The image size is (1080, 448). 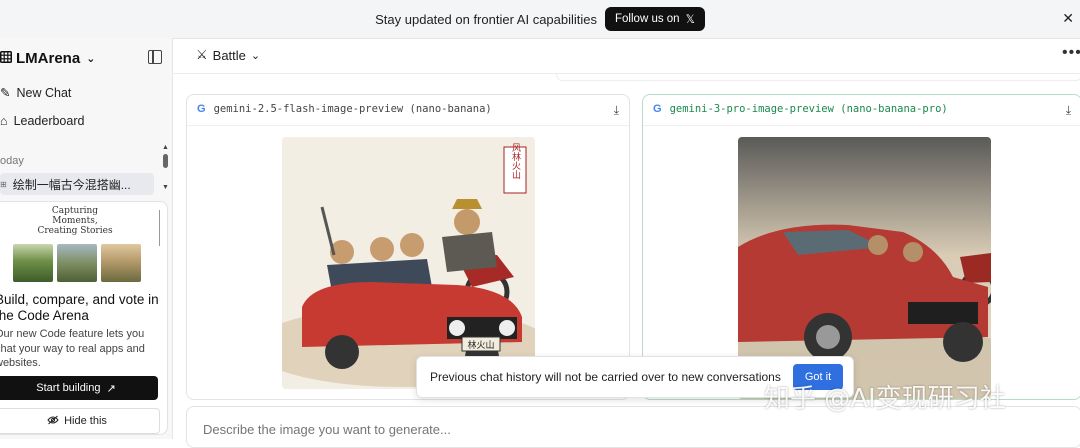 I want to click on image-chat-icon: ⊞, so click(x=3, y=184).